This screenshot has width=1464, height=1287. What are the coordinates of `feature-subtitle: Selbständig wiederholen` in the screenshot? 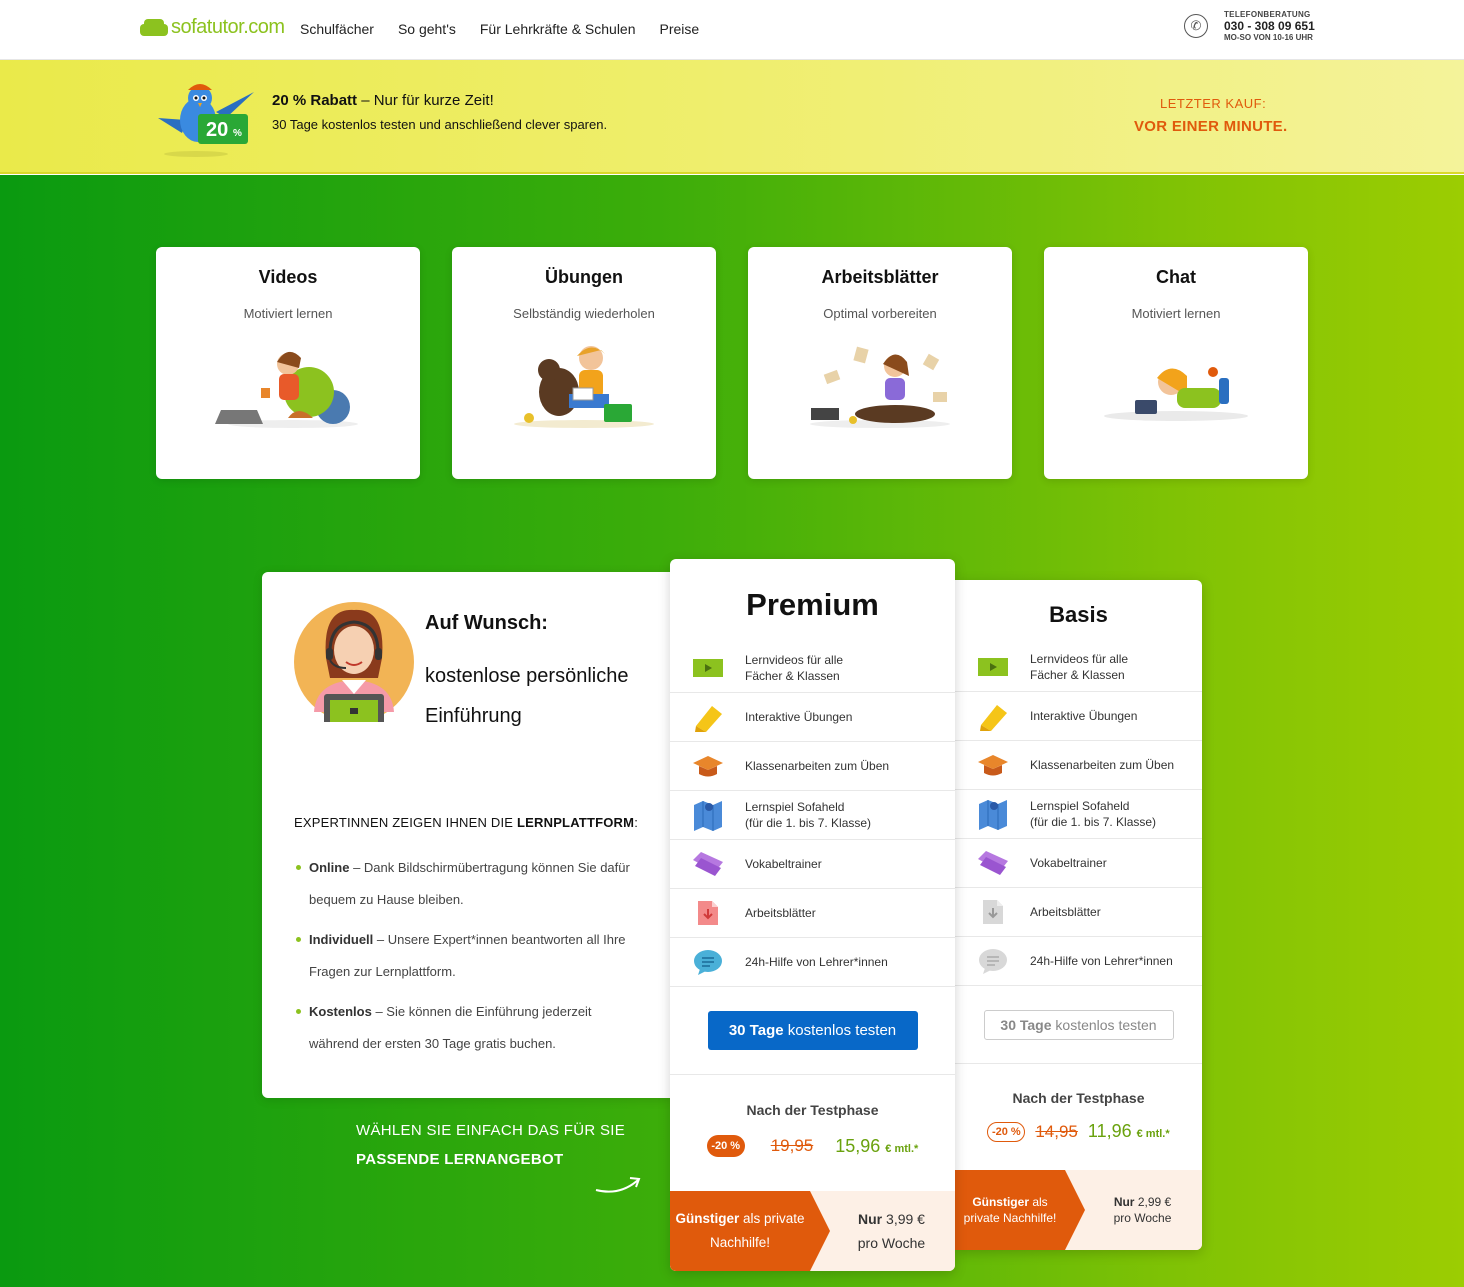 It's located at (584, 313).